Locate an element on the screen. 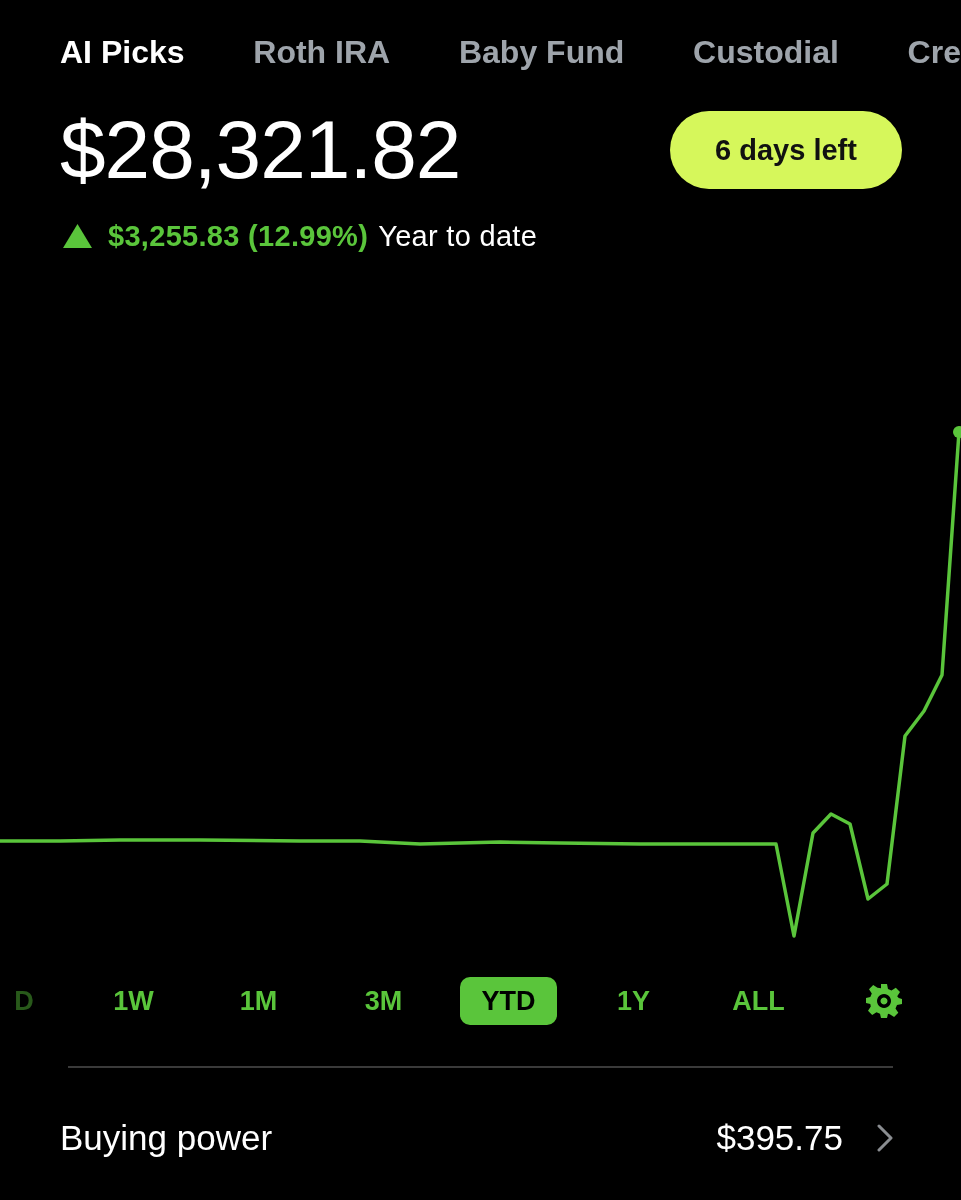 This screenshot has height=1200, width=961. time-range-tab: YTD is located at coordinates (508, 1001).